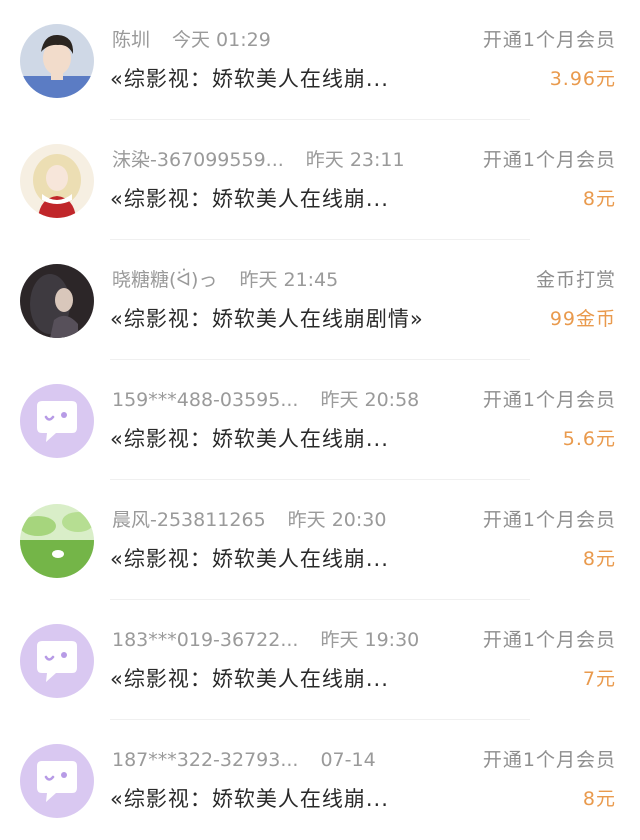 The image size is (640, 840). What do you see at coordinates (370, 640) in the screenshot?
I see `timestamp: 昨天 19:30` at bounding box center [370, 640].